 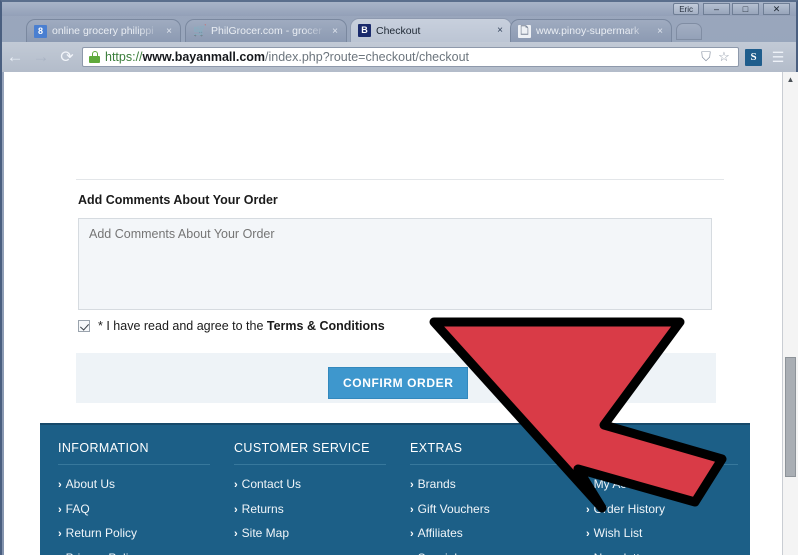 What do you see at coordinates (15, 57) in the screenshot?
I see `back-arrow-icon: ←` at bounding box center [15, 57].